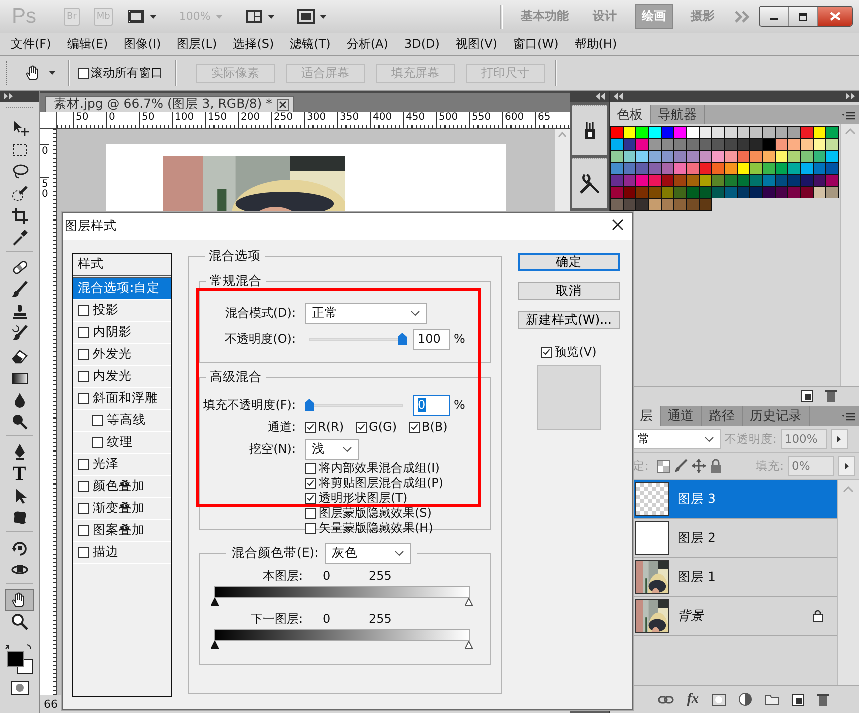  I want to click on checkbox-label: 矢量蒙版隐藏效果(H), so click(376, 528).